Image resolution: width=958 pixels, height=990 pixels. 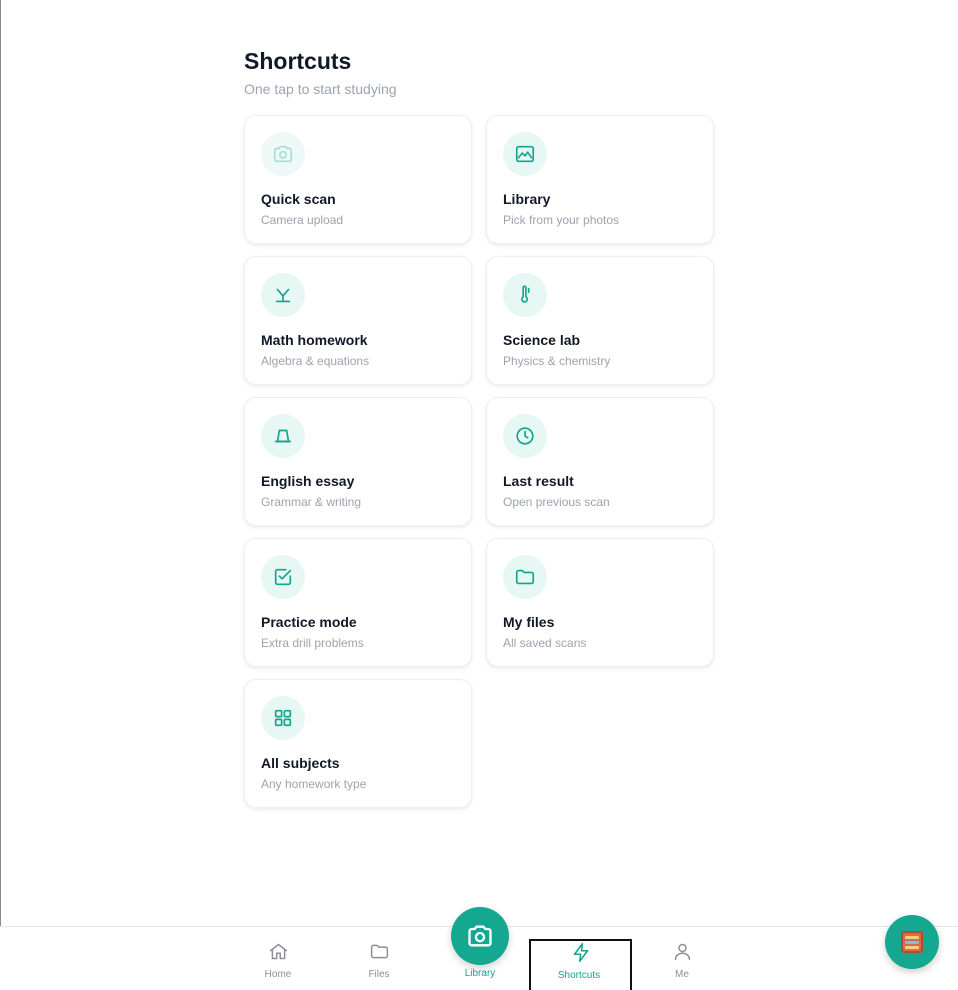 What do you see at coordinates (529, 622) in the screenshot?
I see `card-title: My files` at bounding box center [529, 622].